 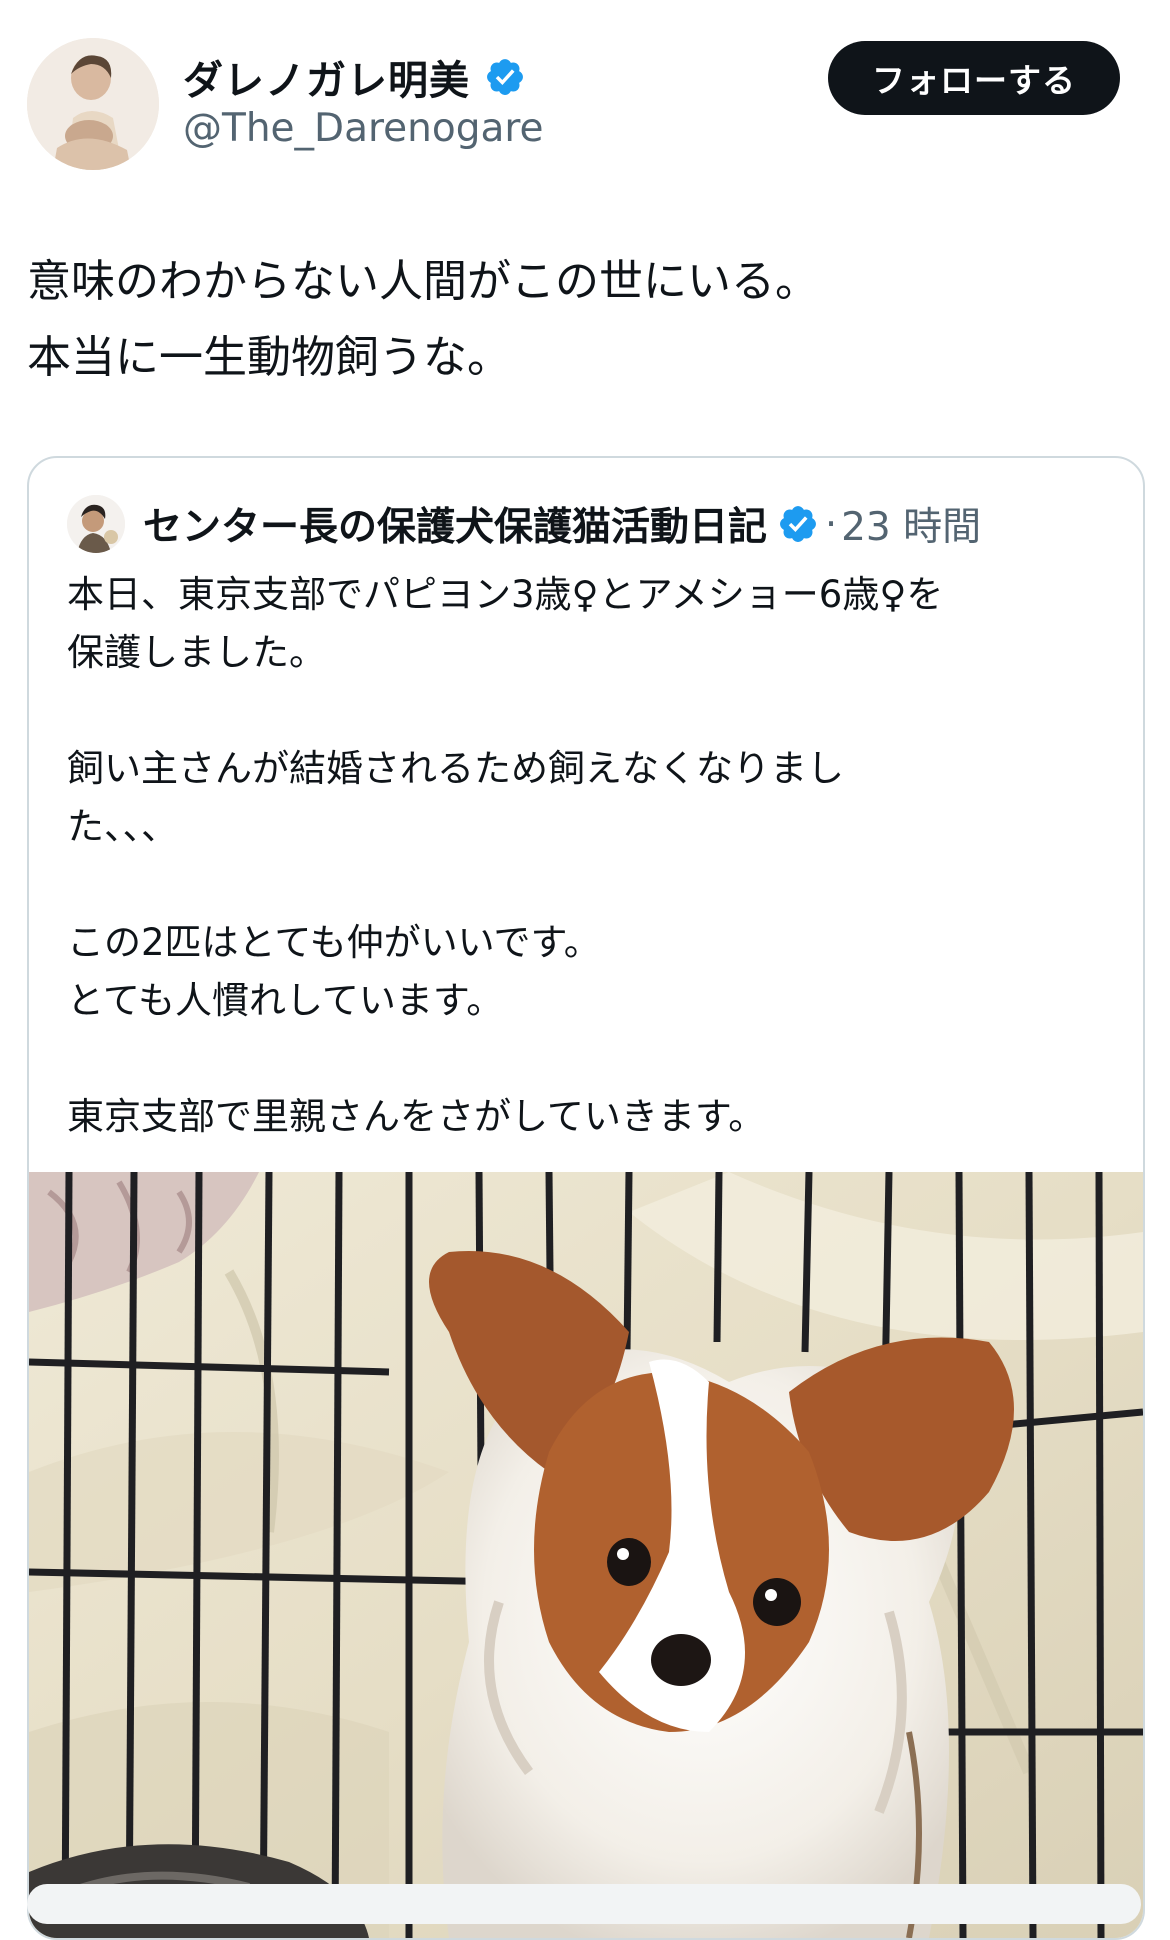 I want to click on quoted-text-line: た、、、, so click(x=122, y=826).